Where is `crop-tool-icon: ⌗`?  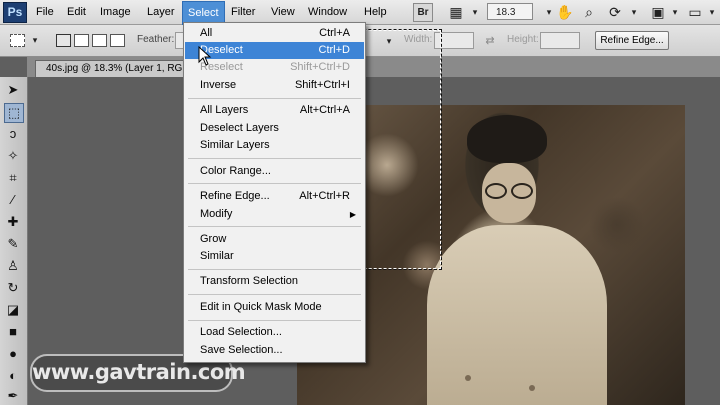
crop-tool-icon: ⌗ is located at coordinates (13, 178).